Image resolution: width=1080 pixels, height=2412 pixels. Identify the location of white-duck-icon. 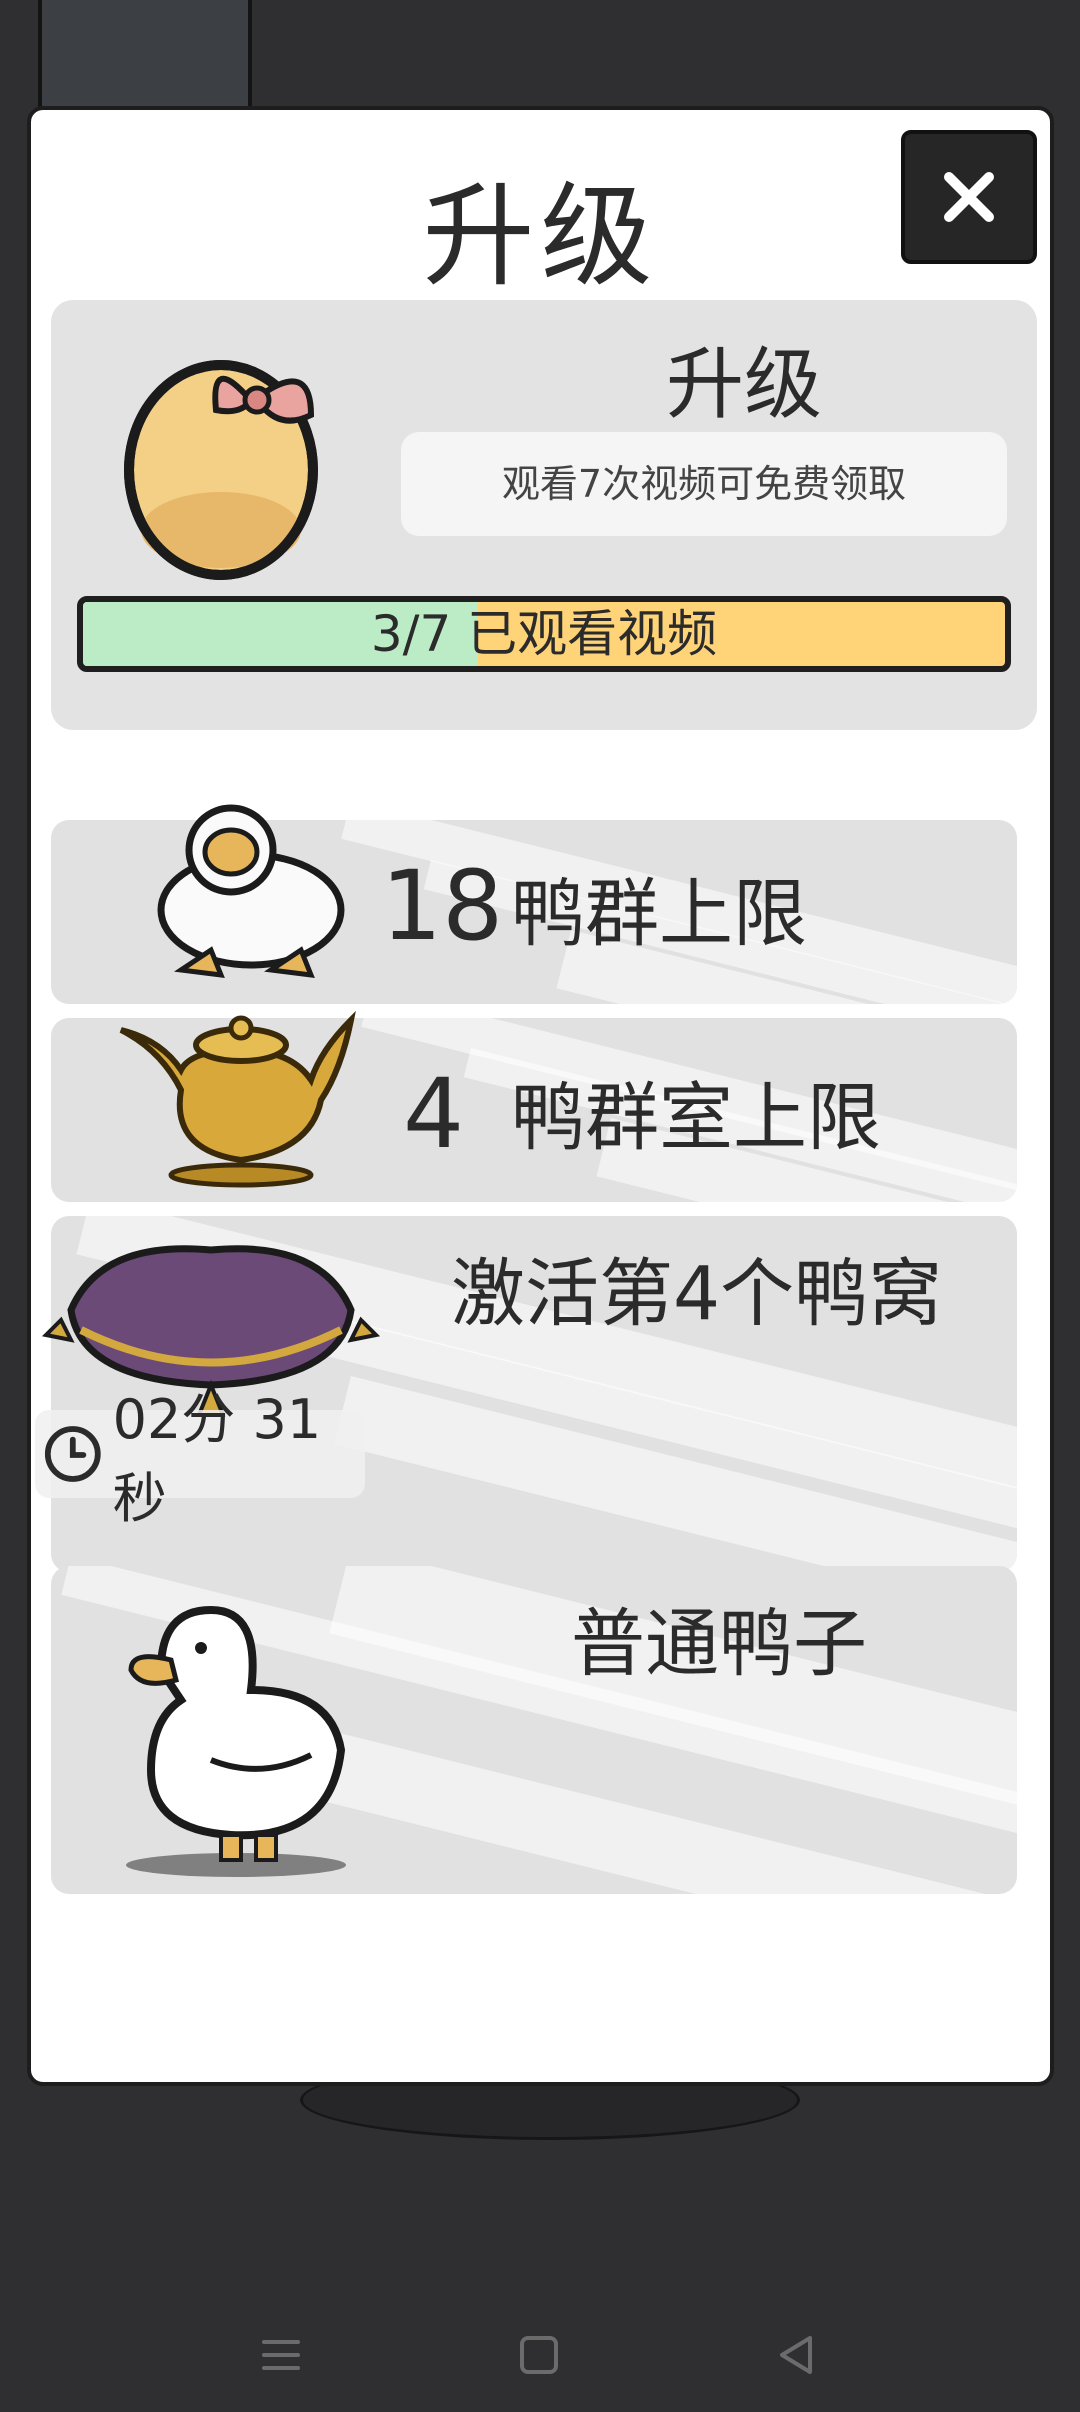
(236, 1741).